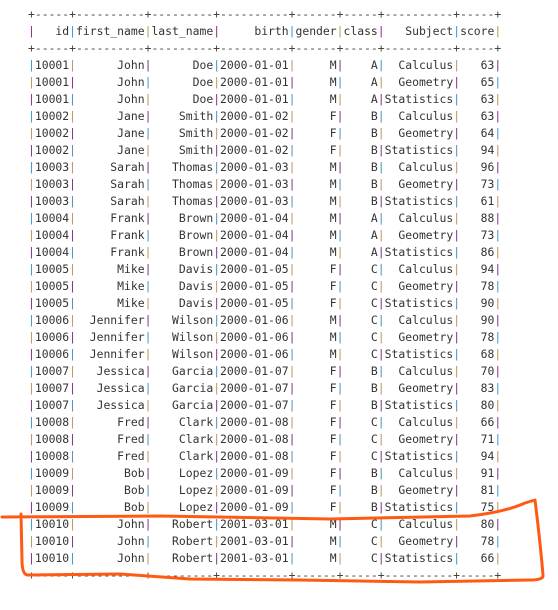 The width and height of the screenshot is (558, 610). Describe the element at coordinates (110, 167) in the screenshot. I see `cell-first-name: Sarah` at that location.